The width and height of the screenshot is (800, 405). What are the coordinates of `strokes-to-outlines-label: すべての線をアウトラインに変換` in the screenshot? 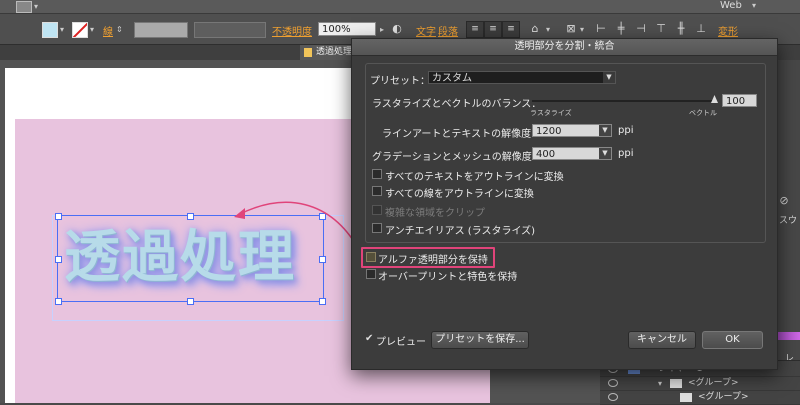 It's located at (459, 194).